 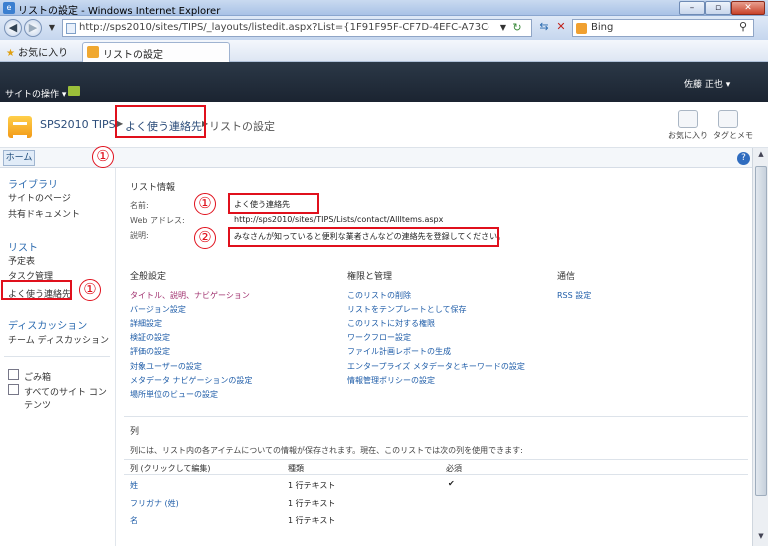 What do you see at coordinates (133, 55) in the screenshot?
I see `browser-tab-title: リストの設定` at bounding box center [133, 55].